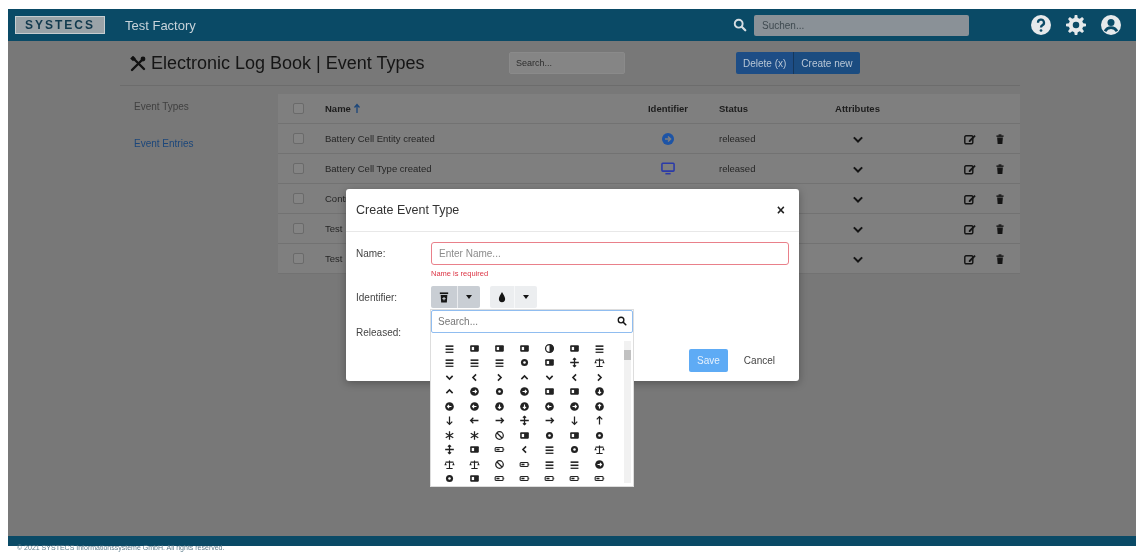  What do you see at coordinates (206, 143) in the screenshot?
I see `sidebar-item: Event Entries` at bounding box center [206, 143].